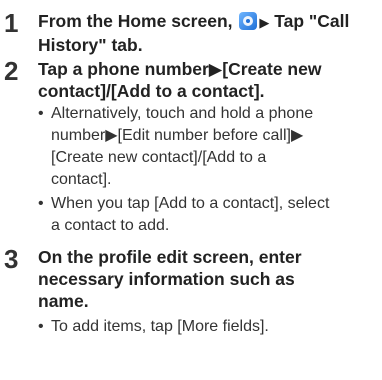  Describe the element at coordinates (135, 21) in the screenshot. I see `step-title-part: From the Home screen,` at that location.